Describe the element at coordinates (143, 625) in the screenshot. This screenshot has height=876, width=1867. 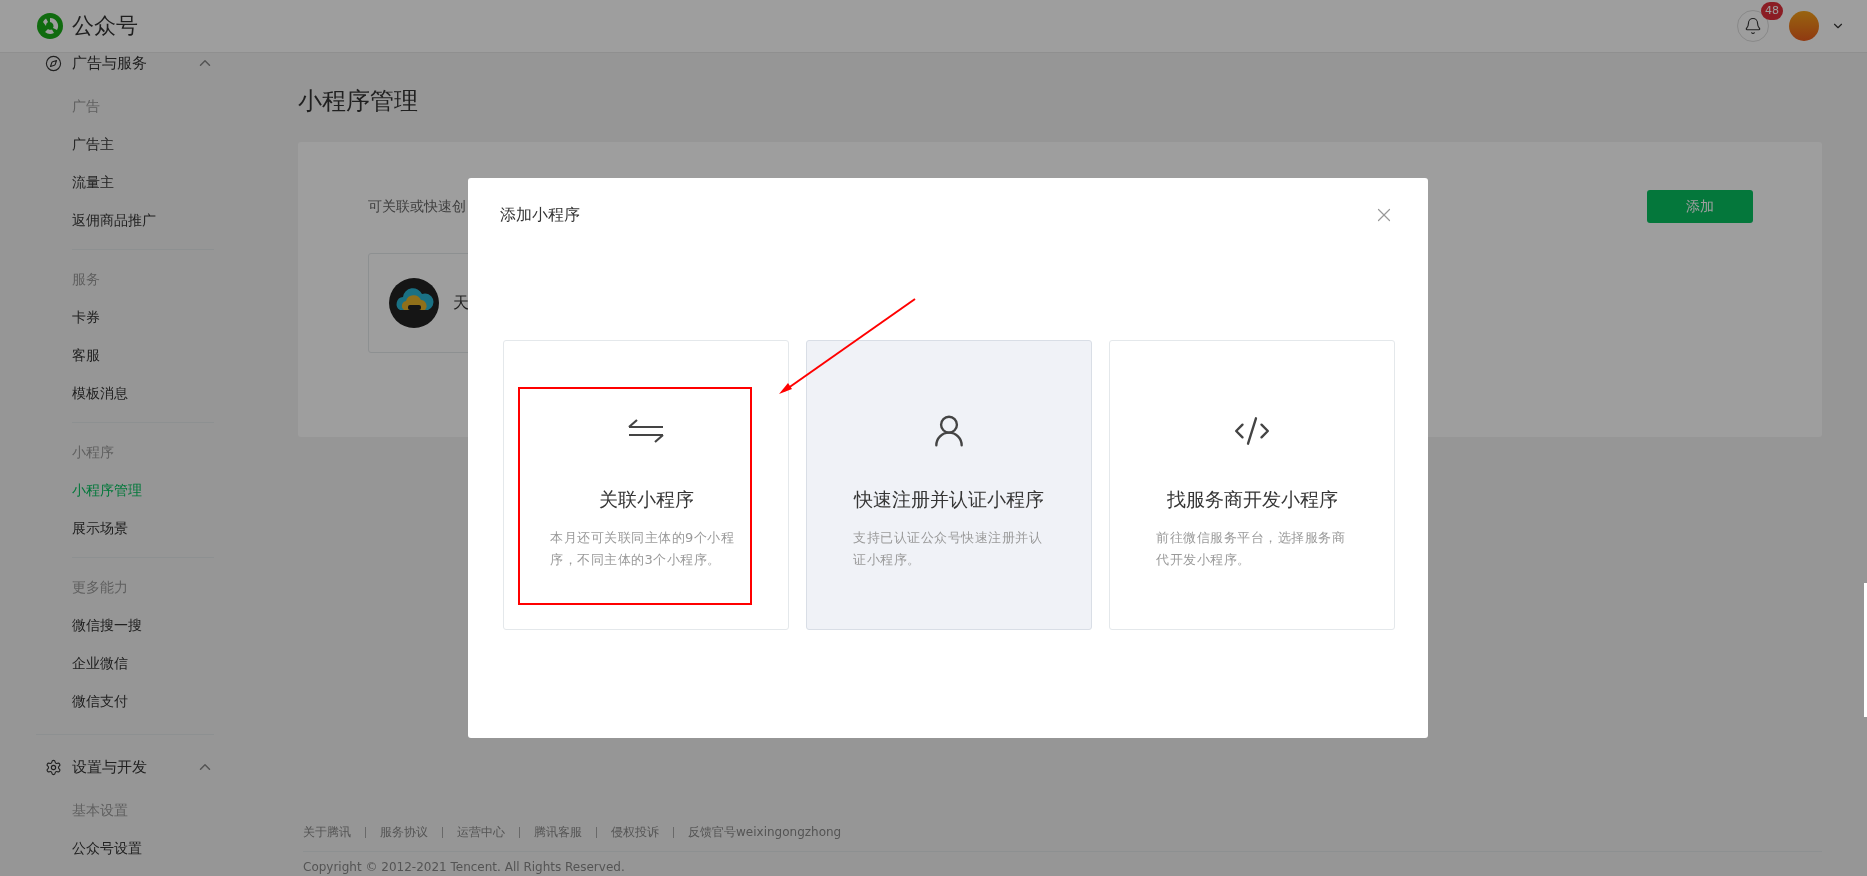
I see `sidebar-item: 微信搜一搜` at that location.